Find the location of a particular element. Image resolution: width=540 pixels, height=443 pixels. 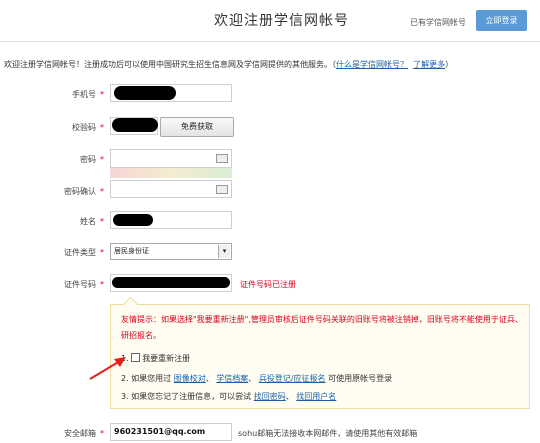

forgot-info-option: 3. 如果您忘记了注册信息，可以尝试 找回密码、 找回用户名 is located at coordinates (229, 396).